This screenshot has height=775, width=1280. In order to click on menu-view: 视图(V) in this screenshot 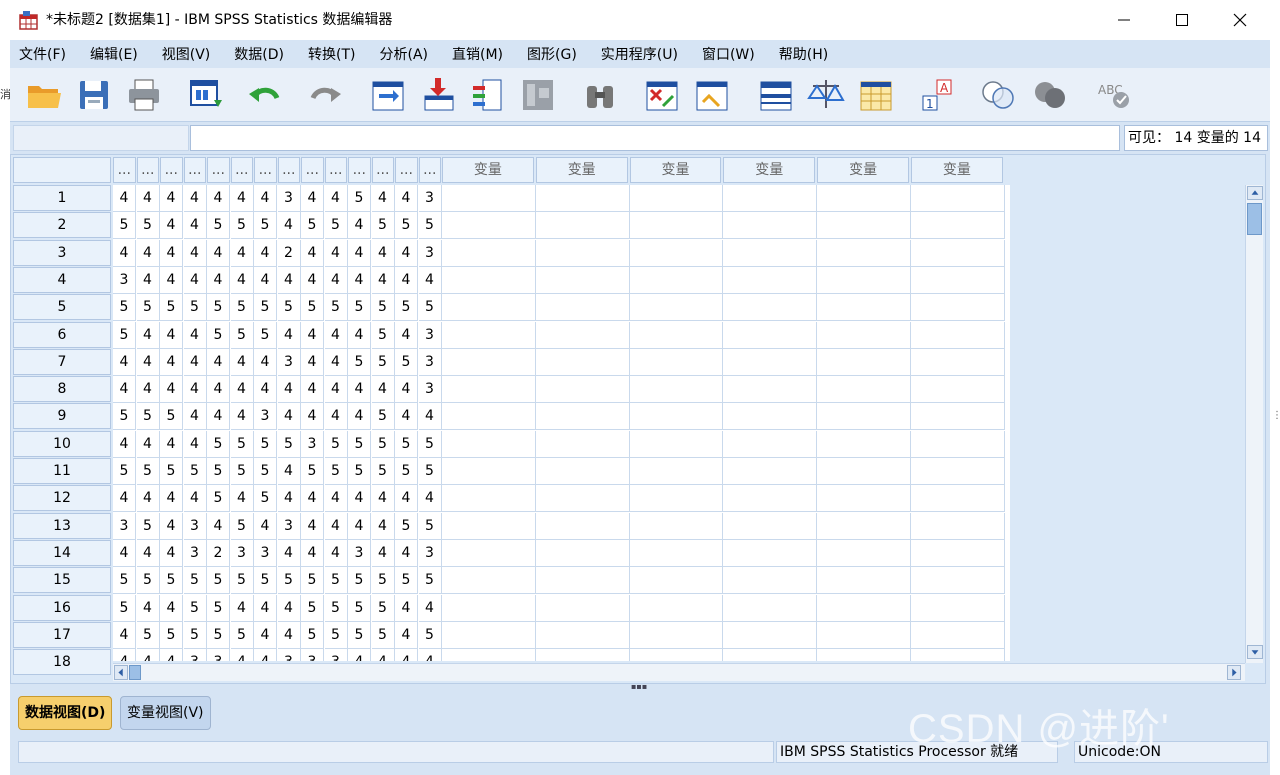, I will do `click(186, 54)`.